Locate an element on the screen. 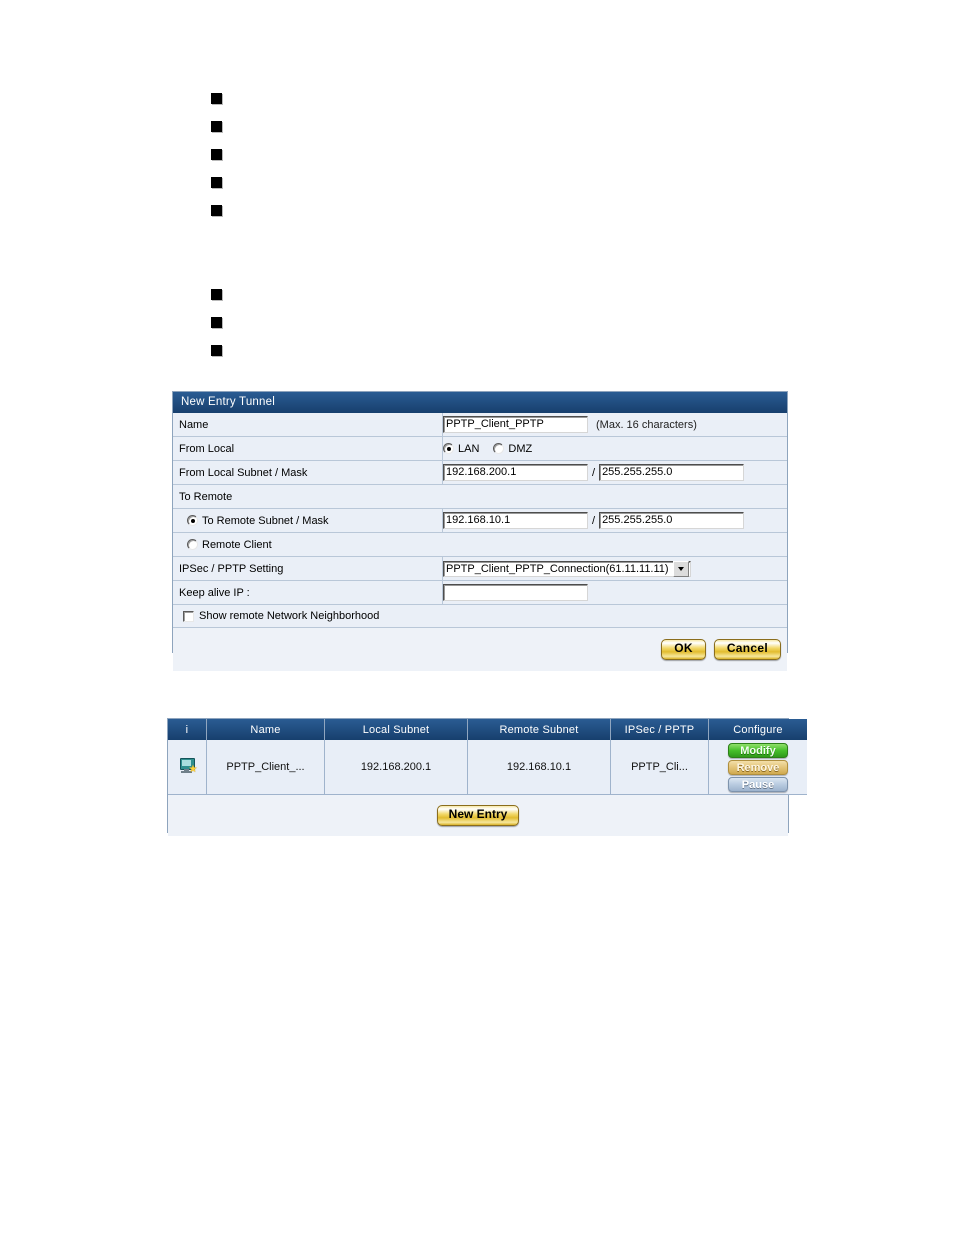 This screenshot has height=1235, width=954. label-to-remote: To Remote is located at coordinates (308, 496).